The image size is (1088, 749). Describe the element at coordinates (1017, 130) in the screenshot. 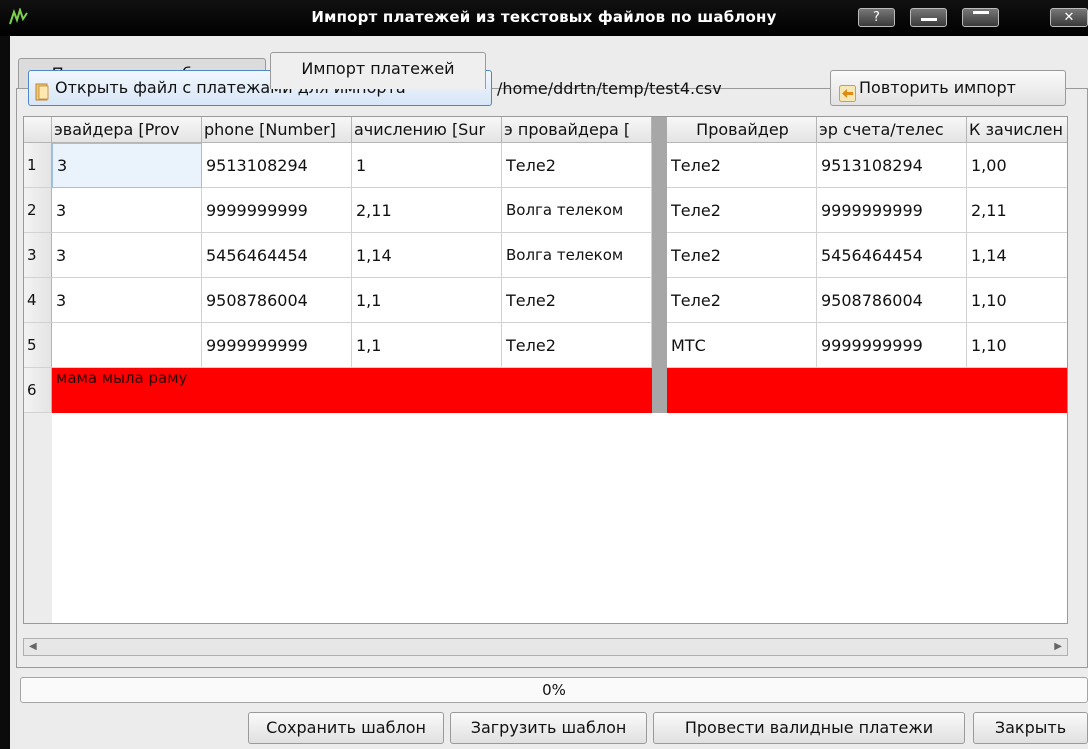

I see `column-header: К зачислен` at that location.